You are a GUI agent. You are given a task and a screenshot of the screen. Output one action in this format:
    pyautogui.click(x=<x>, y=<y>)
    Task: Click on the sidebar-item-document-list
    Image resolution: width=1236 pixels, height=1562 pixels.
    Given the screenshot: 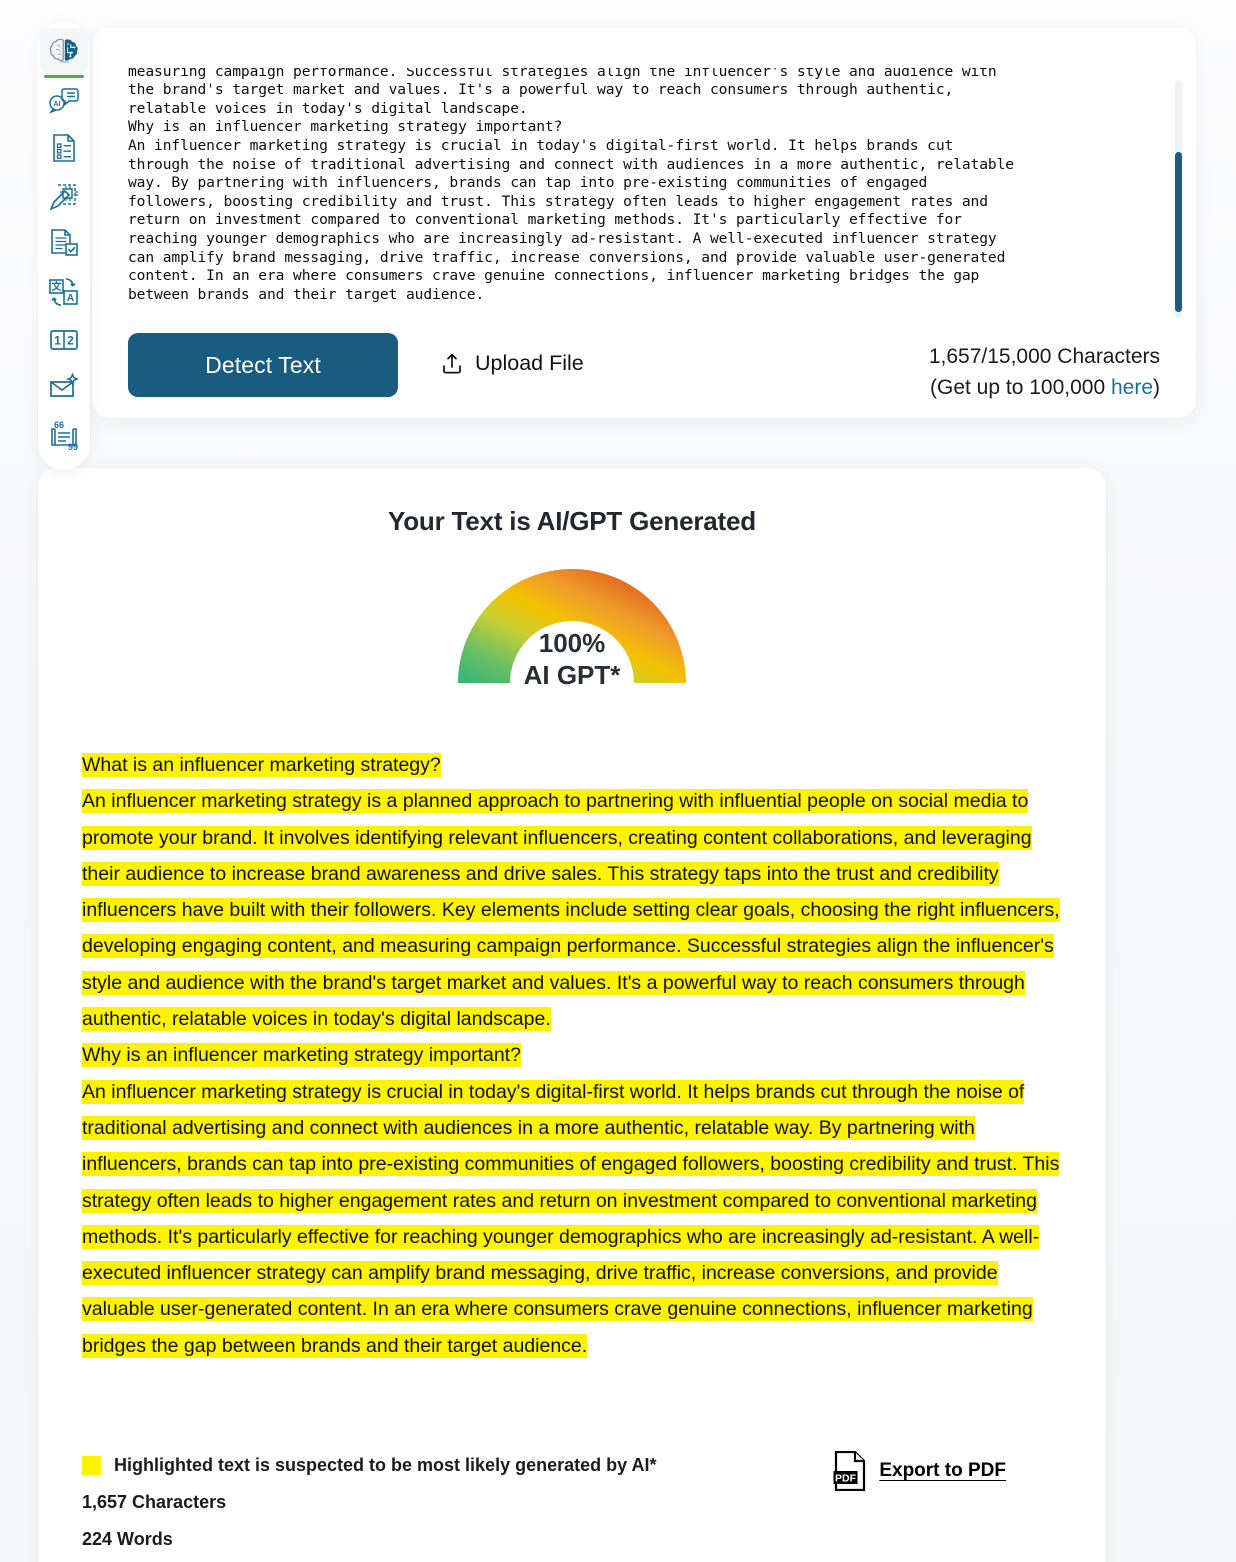 What is the action you would take?
    pyautogui.click(x=64, y=148)
    